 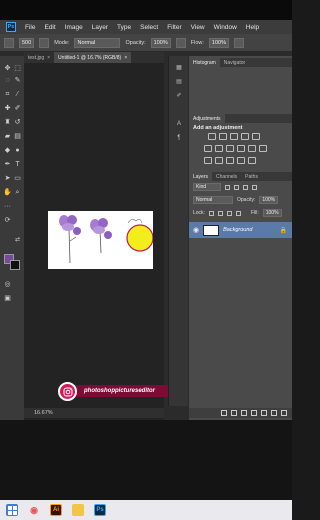 What do you see at coordinates (207, 187) in the screenshot?
I see `layer-kind-filter: Kind` at bounding box center [207, 187].